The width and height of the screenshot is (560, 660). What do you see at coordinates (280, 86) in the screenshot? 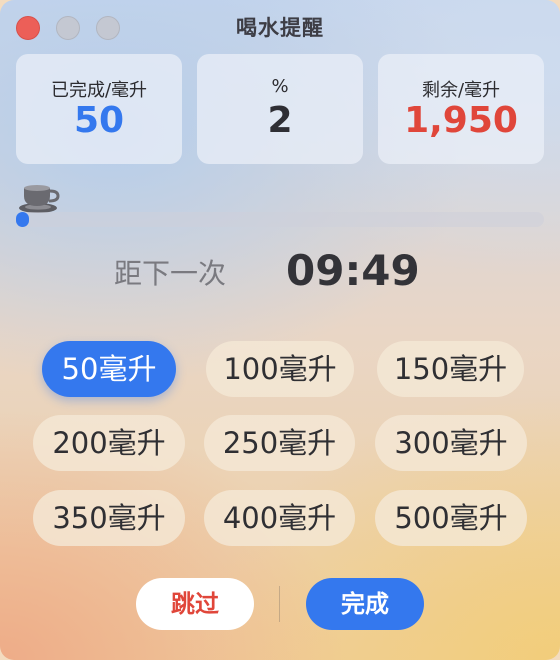
I see `percent-label: %` at bounding box center [280, 86].